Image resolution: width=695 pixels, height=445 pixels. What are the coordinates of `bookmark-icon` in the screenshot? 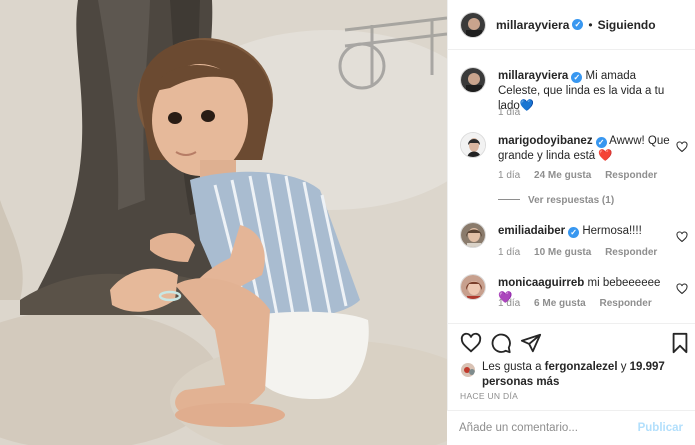 It's located at (680, 343).